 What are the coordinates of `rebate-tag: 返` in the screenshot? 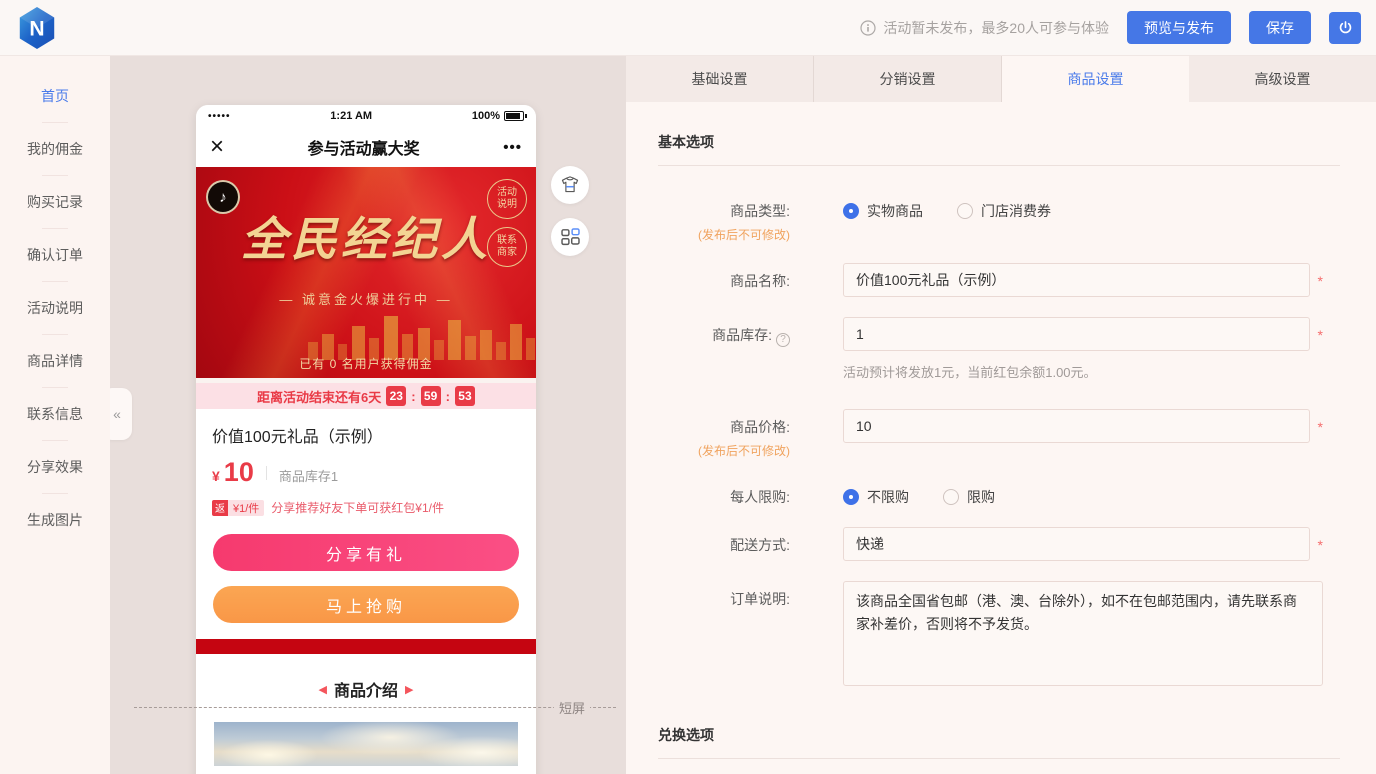 It's located at (220, 507).